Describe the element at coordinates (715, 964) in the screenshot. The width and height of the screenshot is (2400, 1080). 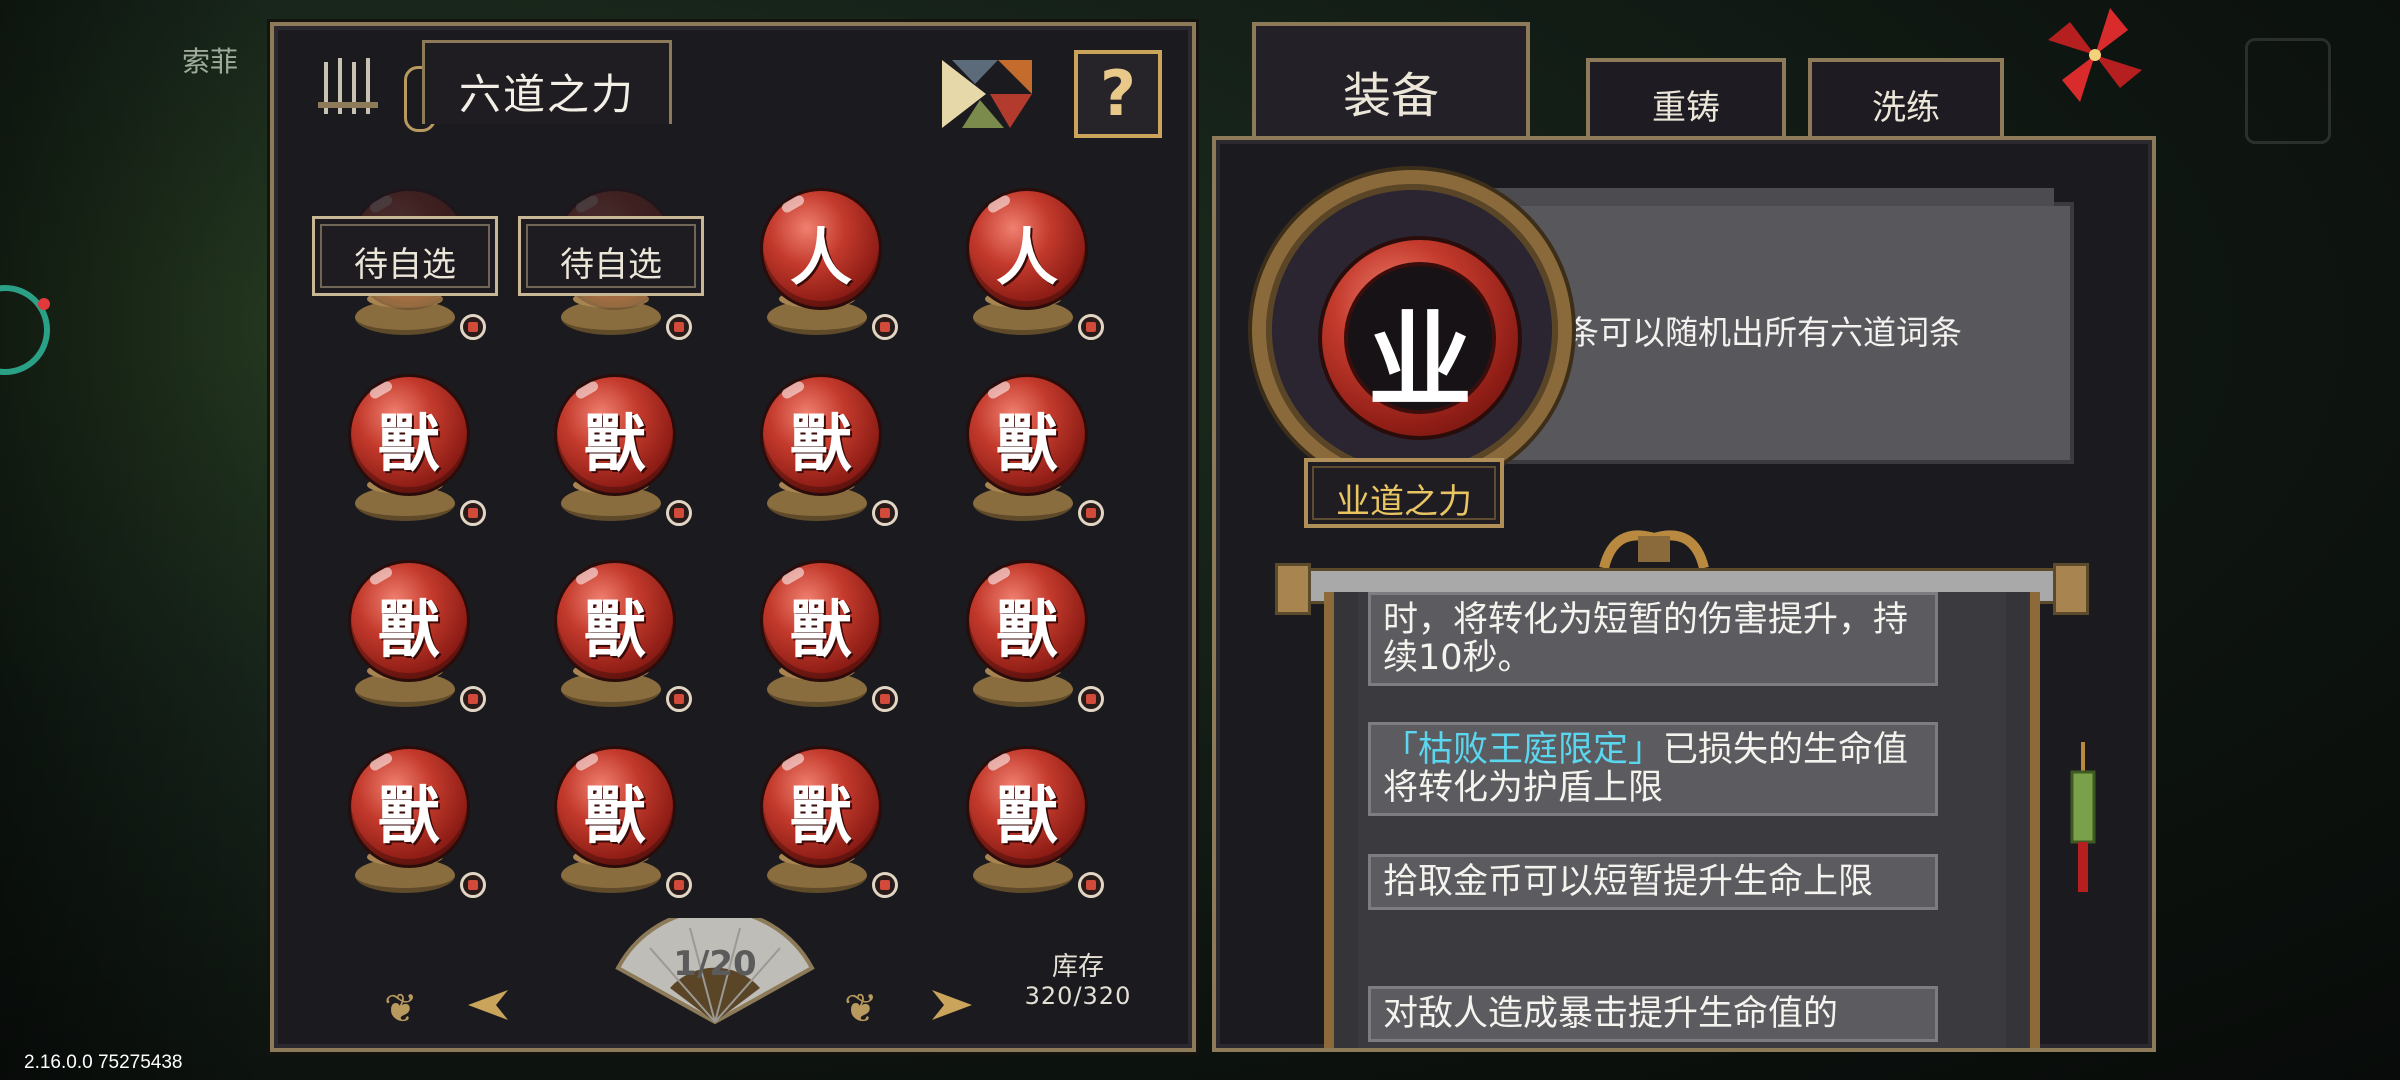
I see `page-indicator: 1/20` at that location.